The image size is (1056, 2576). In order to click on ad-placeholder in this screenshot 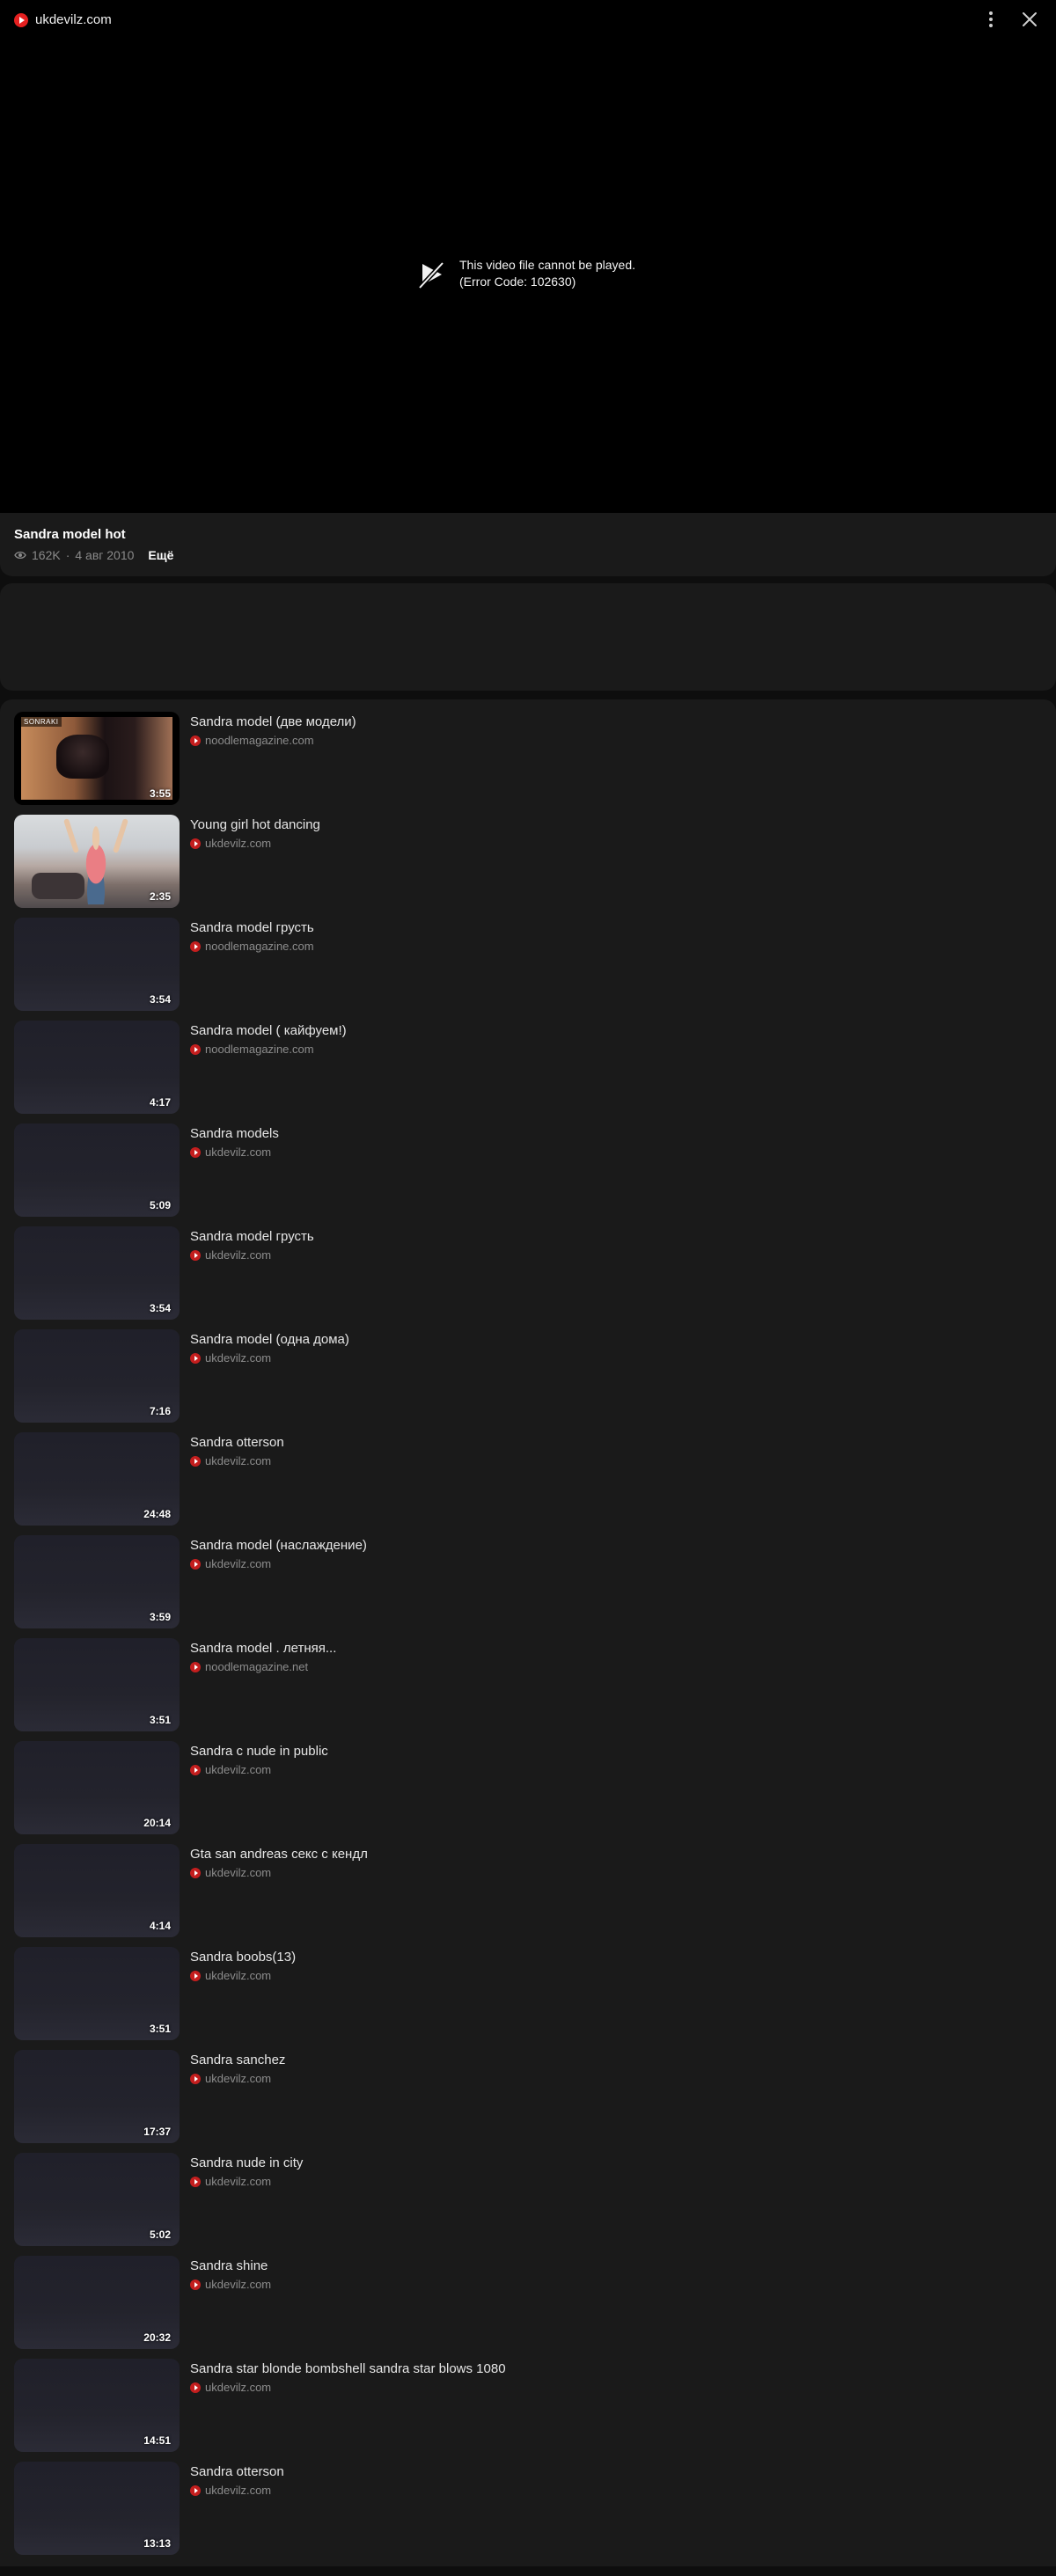, I will do `click(528, 637)`.